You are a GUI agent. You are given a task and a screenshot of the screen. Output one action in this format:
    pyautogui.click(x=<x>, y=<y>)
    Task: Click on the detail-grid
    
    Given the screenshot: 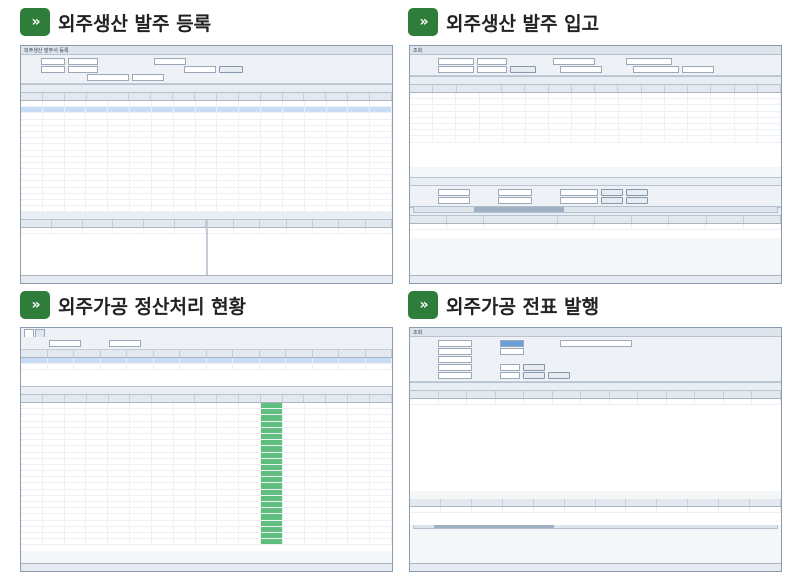 What is the action you would take?
    pyautogui.click(x=595, y=512)
    